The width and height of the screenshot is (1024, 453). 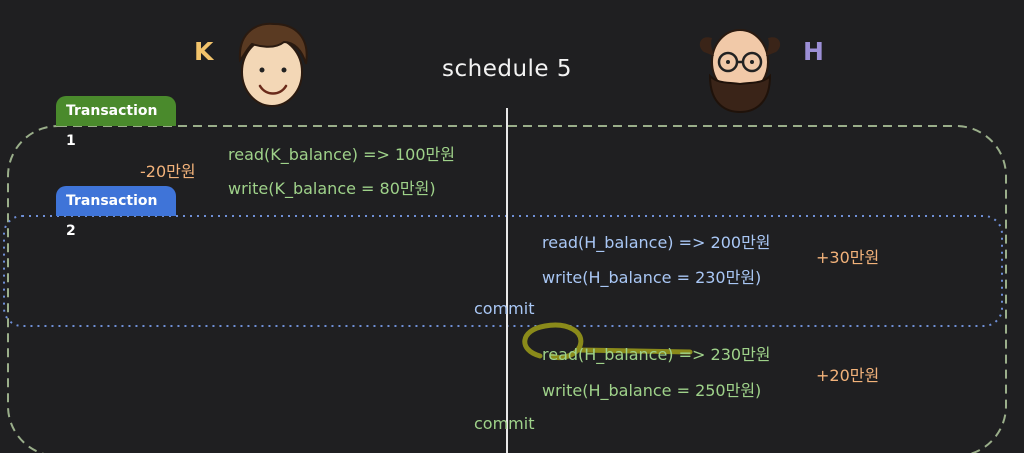 I want to click on transaction1-commit: commit, so click(x=504, y=423).